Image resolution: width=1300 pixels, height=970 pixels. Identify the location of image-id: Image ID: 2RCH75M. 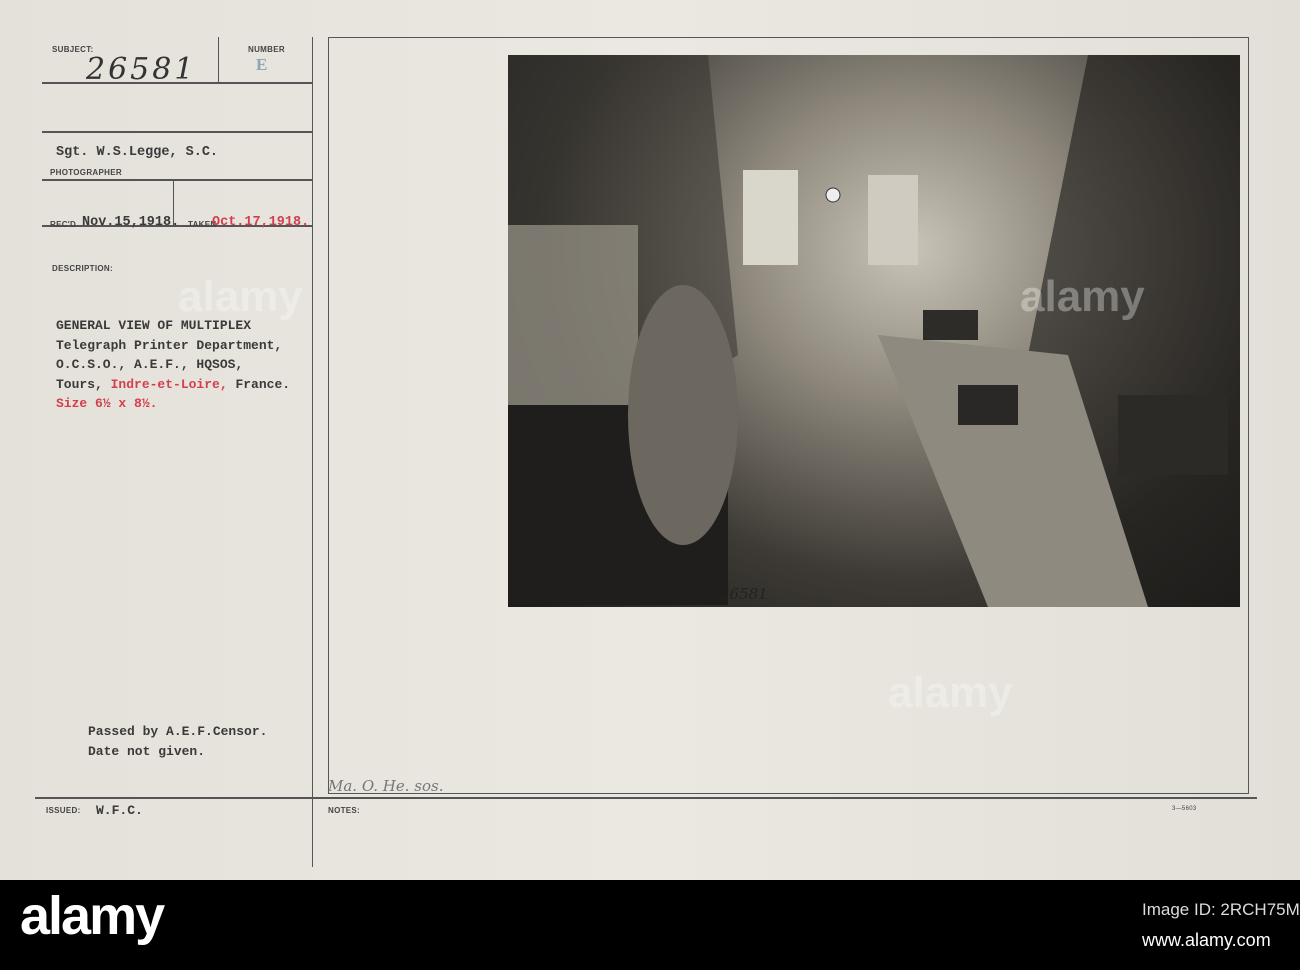
(1221, 909).